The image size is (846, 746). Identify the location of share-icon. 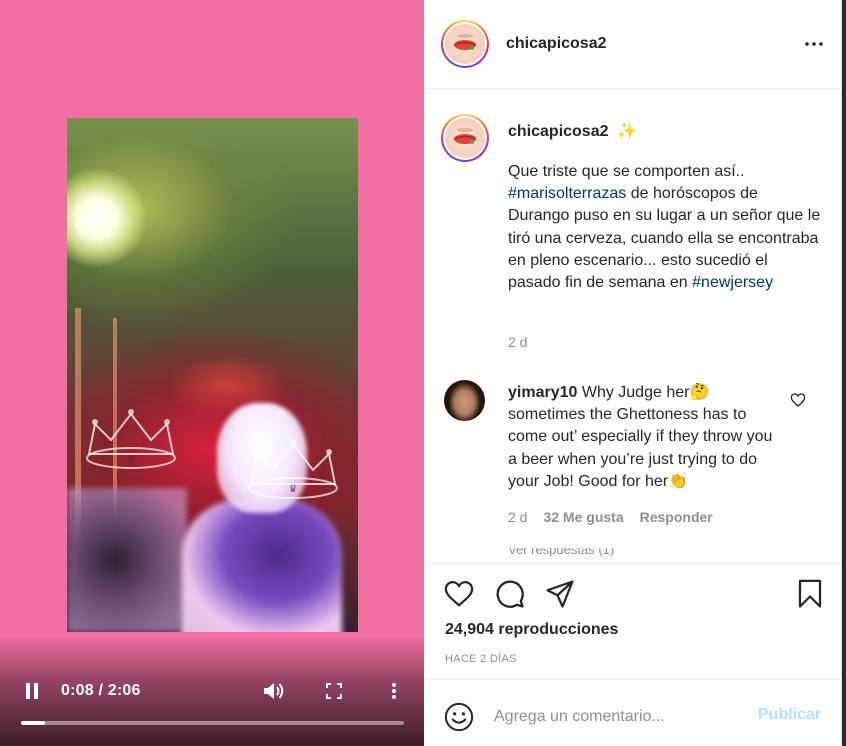
(560, 594).